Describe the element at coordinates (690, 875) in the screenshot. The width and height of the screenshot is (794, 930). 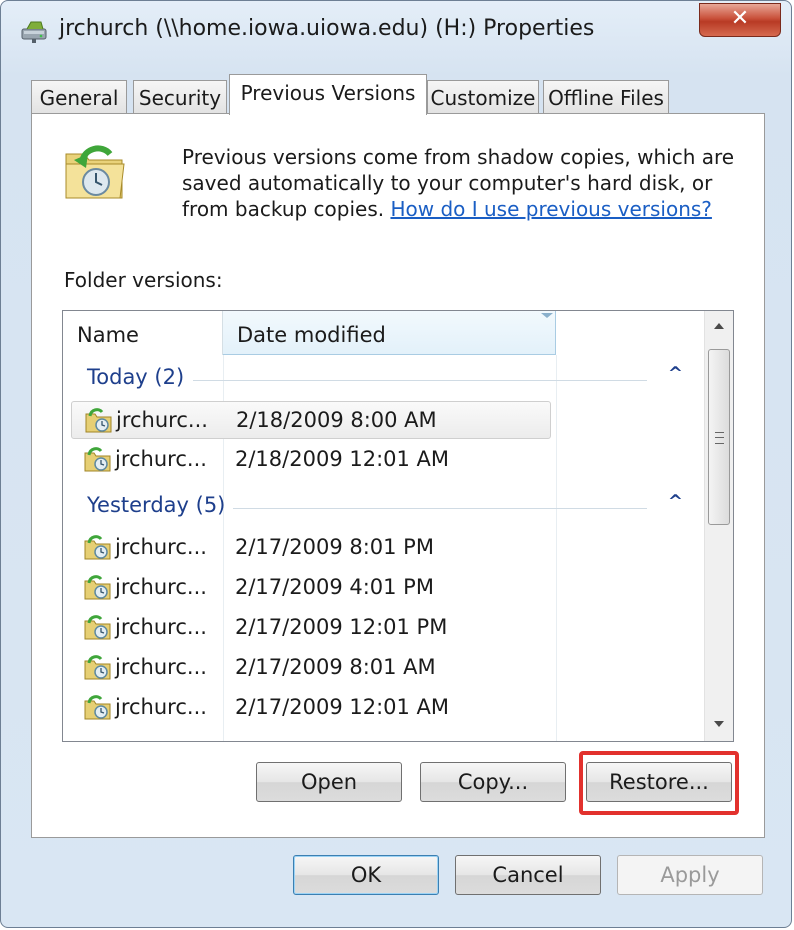
I see `apply-button: Apply` at that location.